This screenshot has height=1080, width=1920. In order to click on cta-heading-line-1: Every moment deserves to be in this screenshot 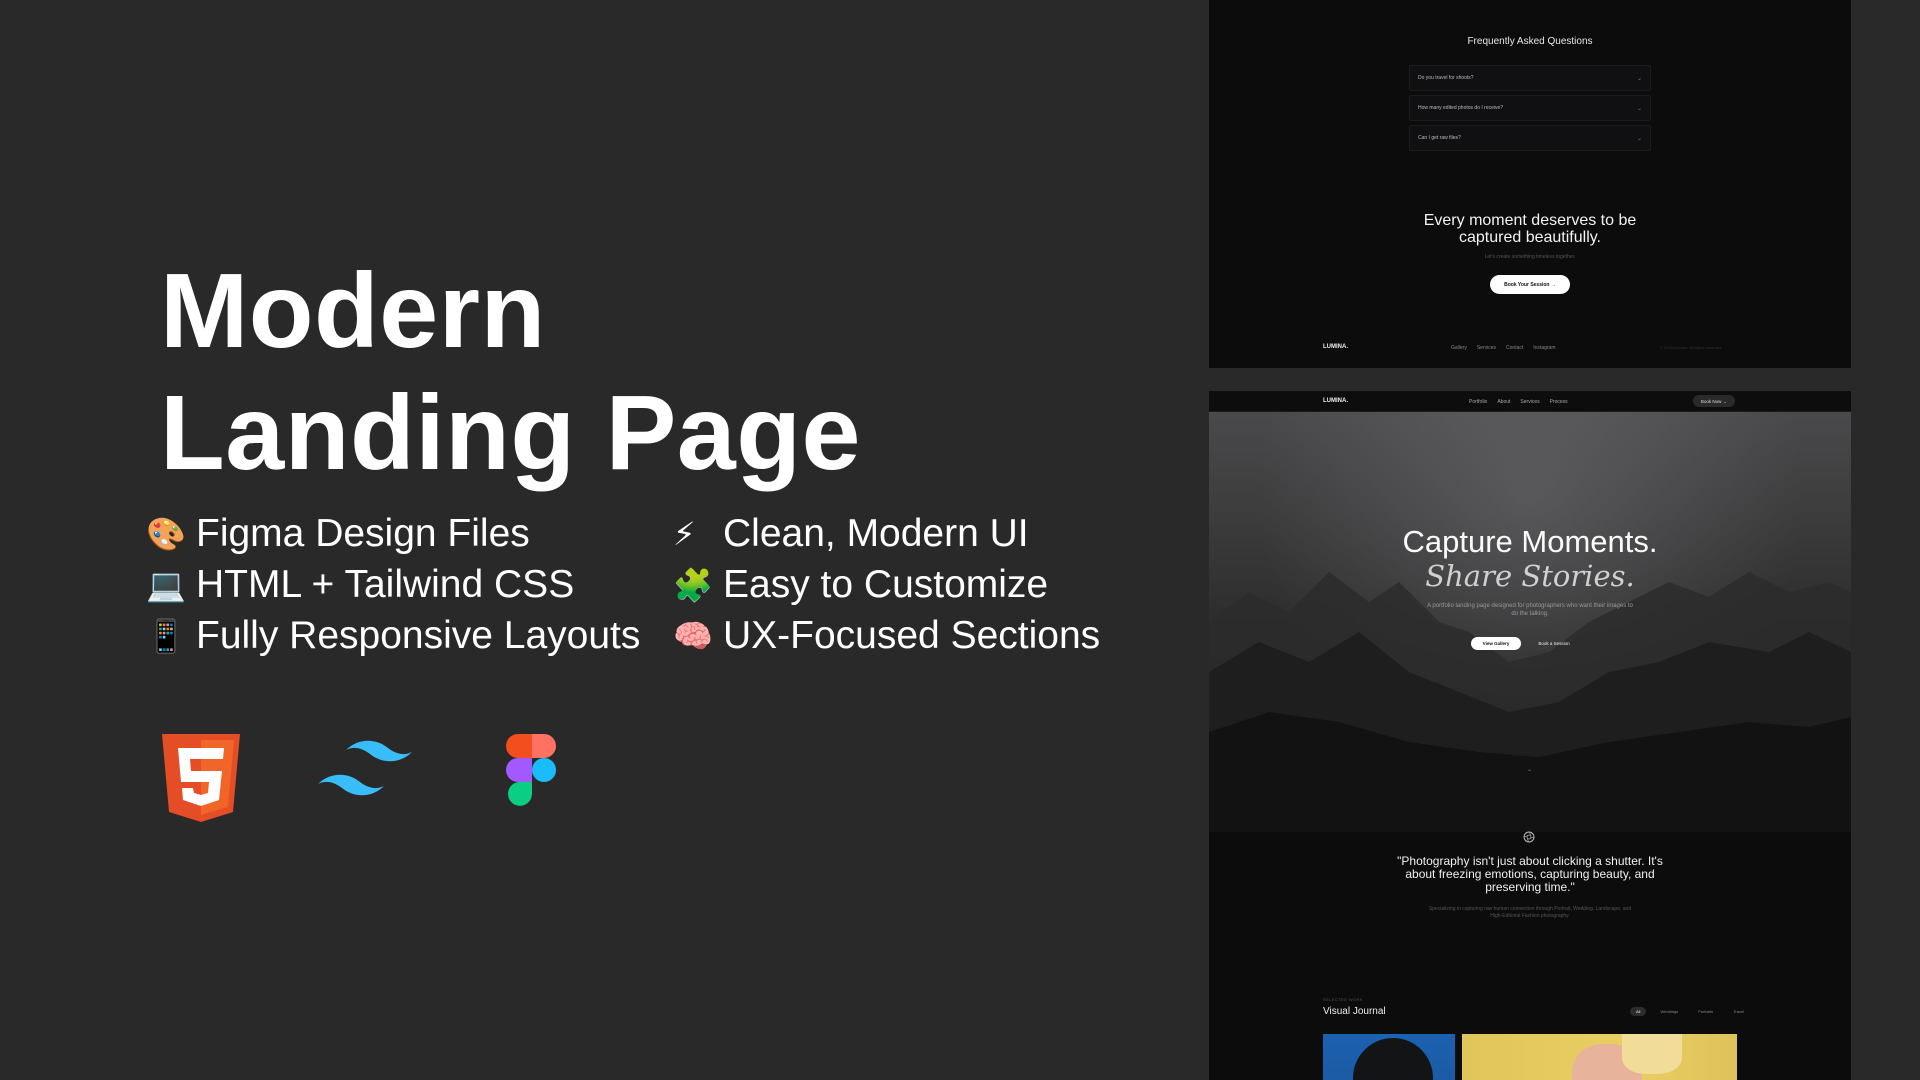, I will do `click(1530, 220)`.